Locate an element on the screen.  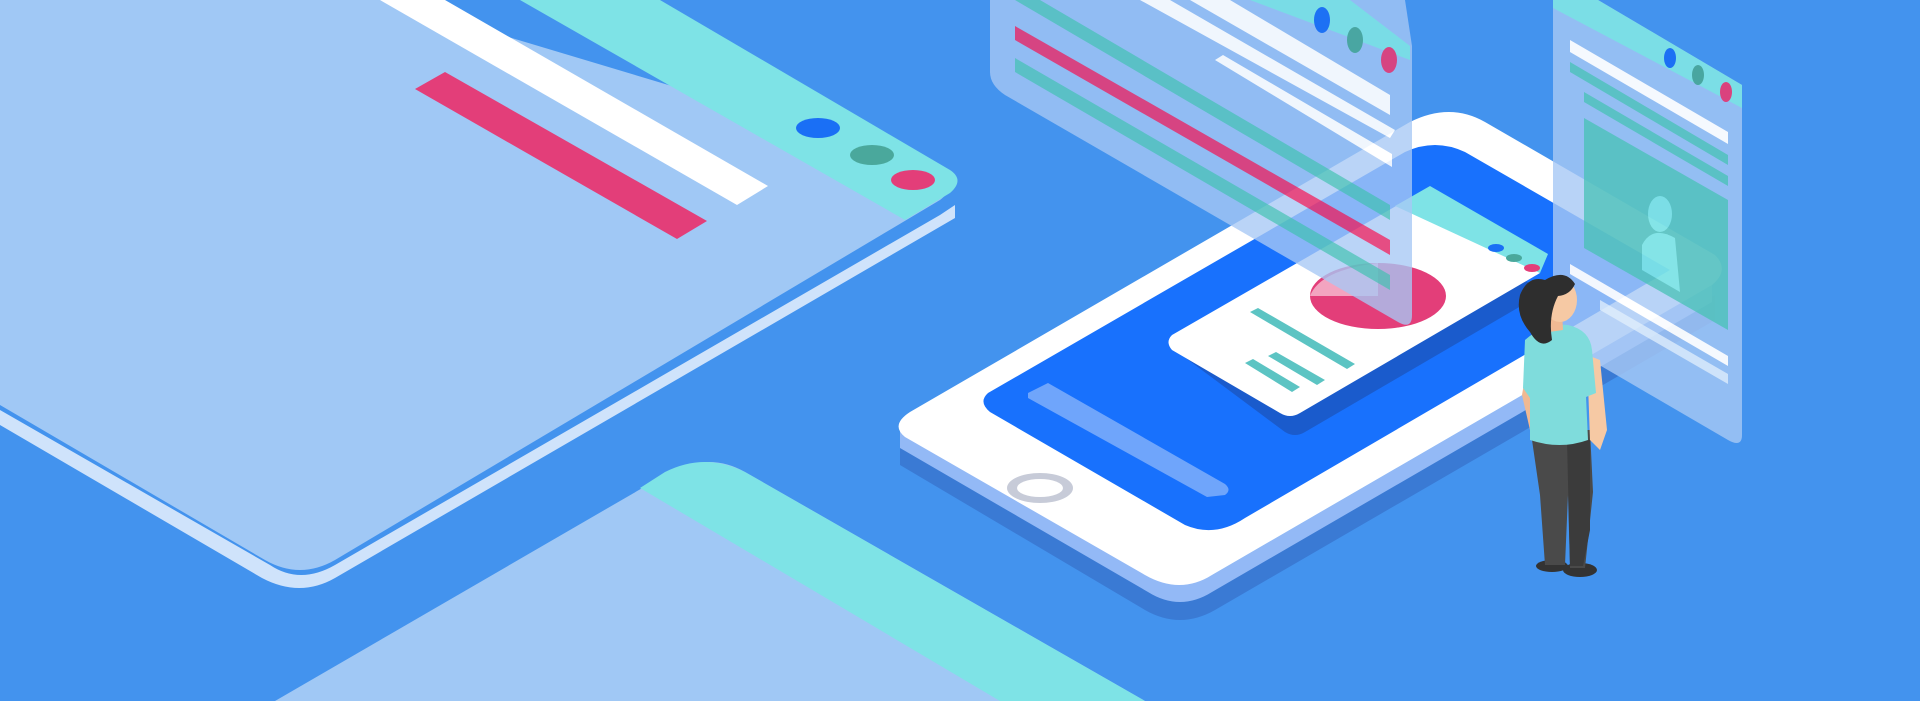
home-button-inner is located at coordinates (1040, 488).